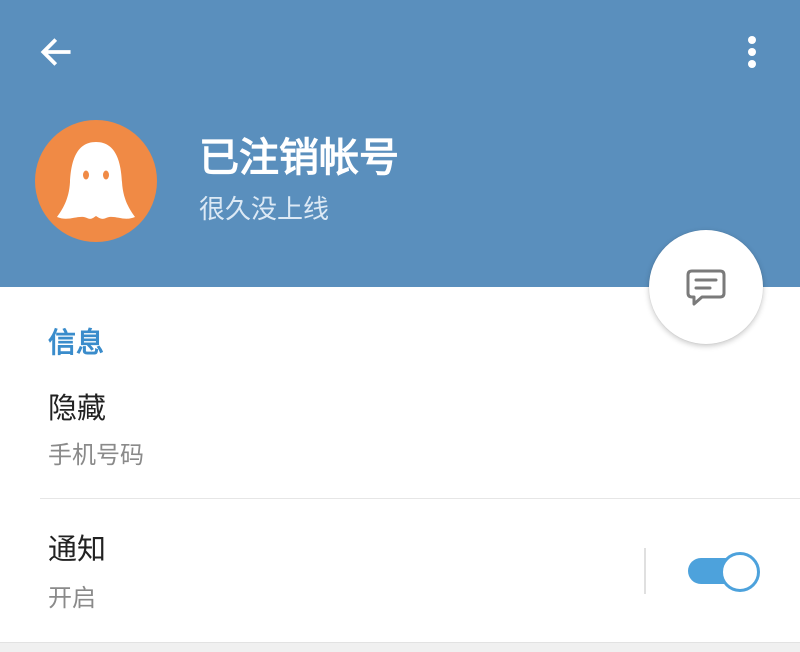  What do you see at coordinates (299, 158) in the screenshot?
I see `profile-name: 已注销帐号` at bounding box center [299, 158].